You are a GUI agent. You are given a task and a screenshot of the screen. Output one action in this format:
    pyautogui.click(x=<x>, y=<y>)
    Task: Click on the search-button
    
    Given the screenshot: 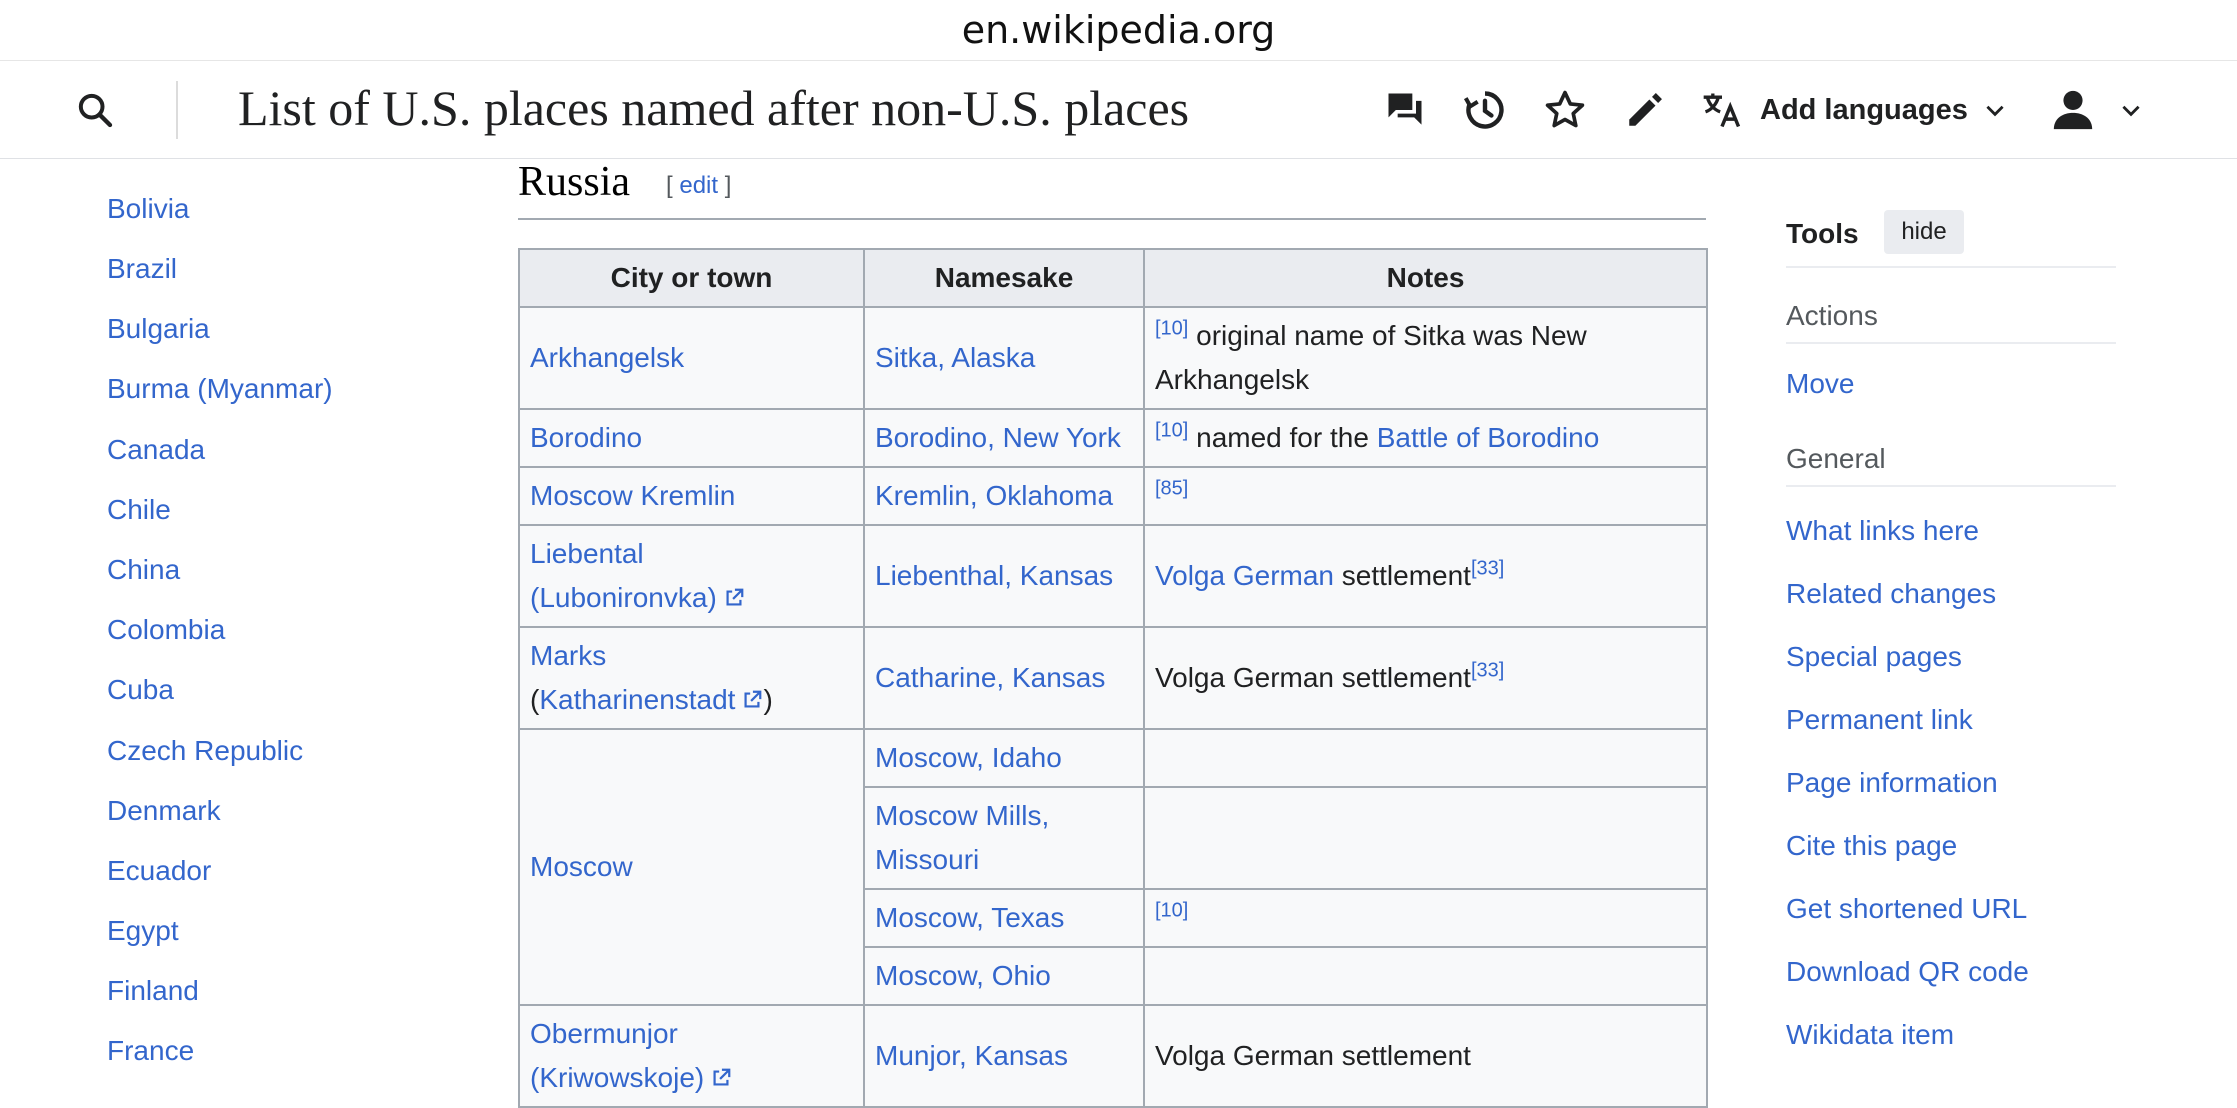 What is the action you would take?
    pyautogui.click(x=95, y=110)
    